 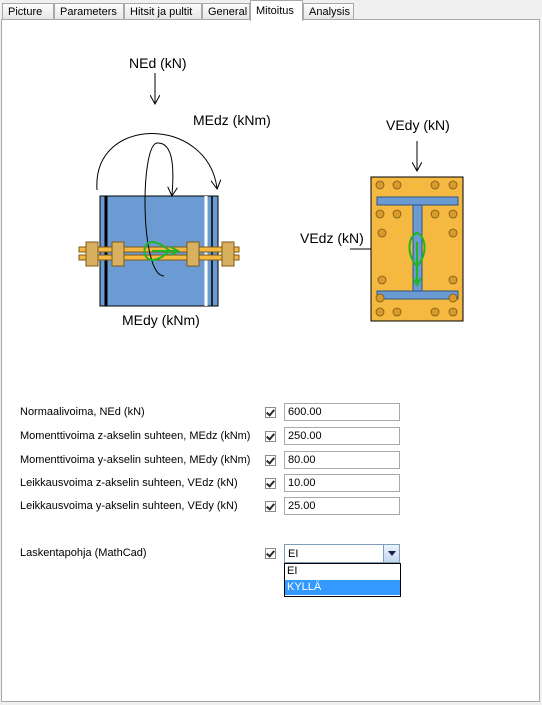 What do you see at coordinates (270, 506) in the screenshot?
I see `vedy-checkbox` at bounding box center [270, 506].